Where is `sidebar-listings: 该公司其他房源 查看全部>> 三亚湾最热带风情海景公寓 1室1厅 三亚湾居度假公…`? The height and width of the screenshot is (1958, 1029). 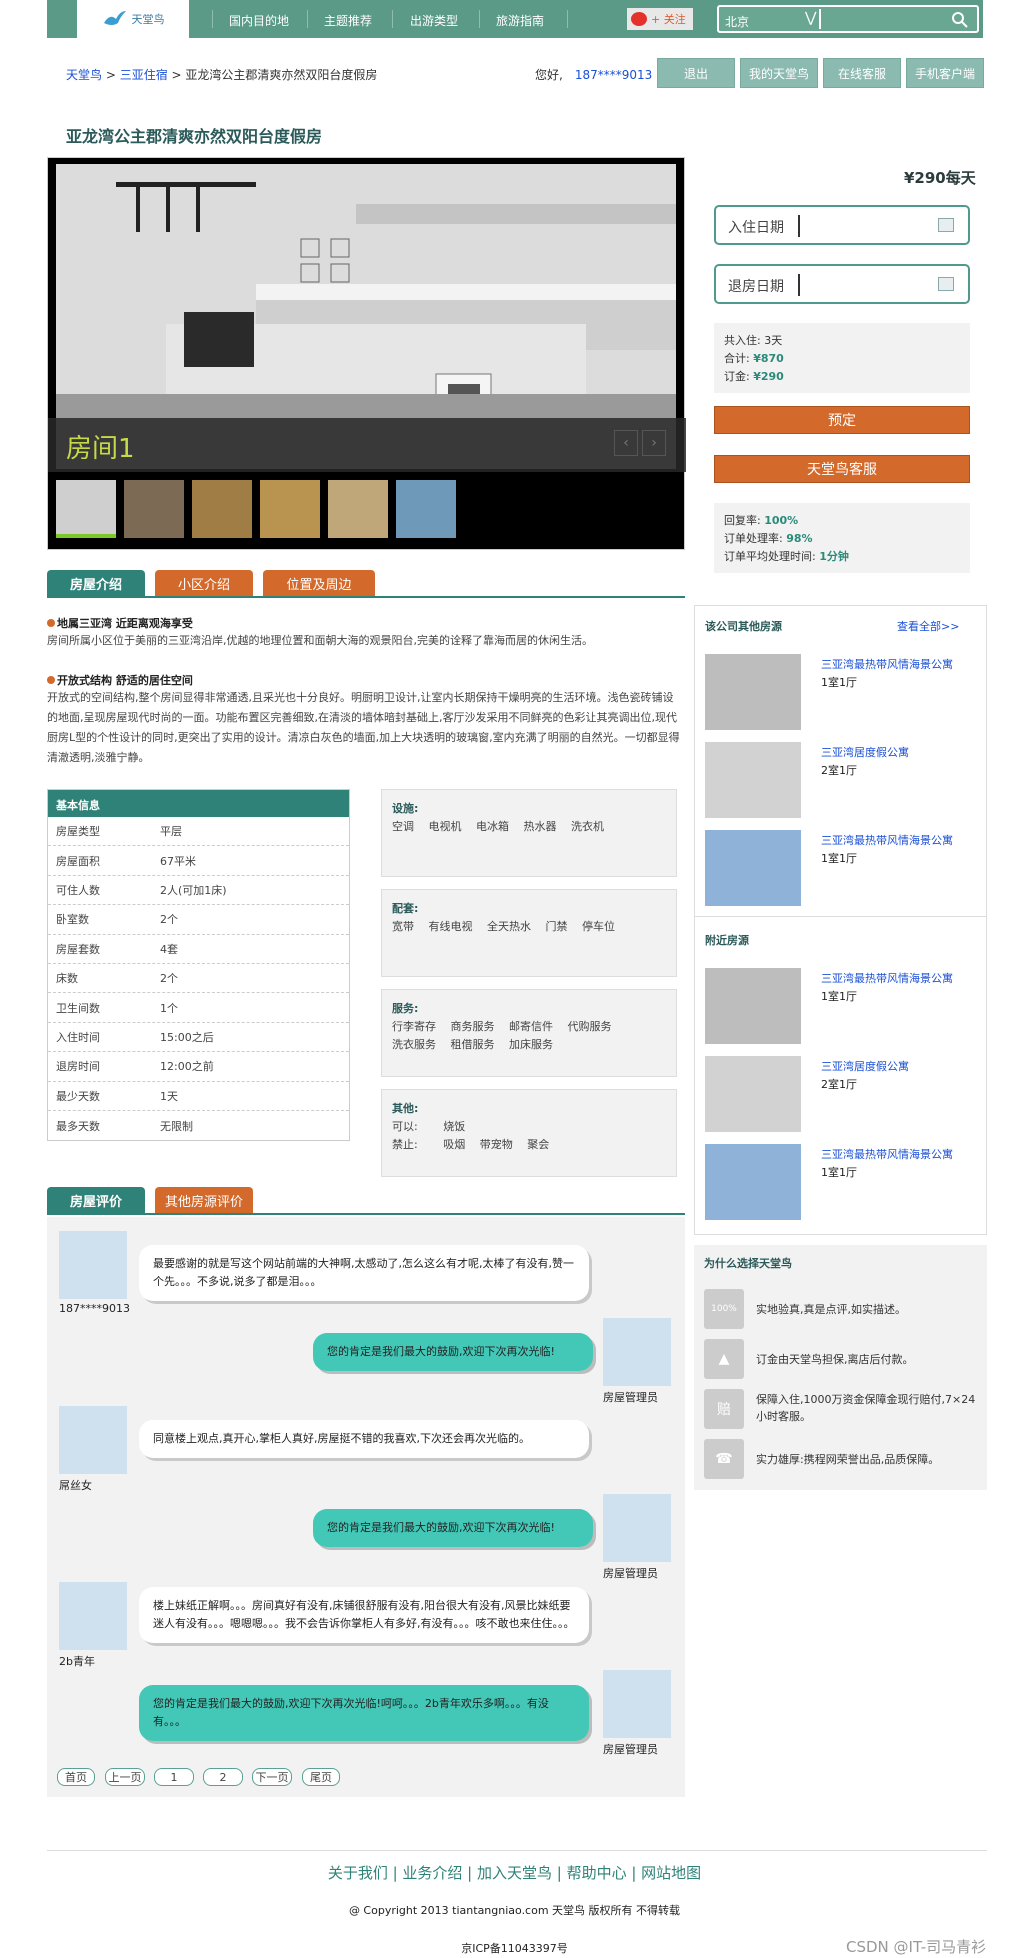 sidebar-listings: 该公司其他房源 查看全部>> 三亚湾最热带风情海景公寓 1室1厅 三亚湾居度假公… is located at coordinates (840, 920).